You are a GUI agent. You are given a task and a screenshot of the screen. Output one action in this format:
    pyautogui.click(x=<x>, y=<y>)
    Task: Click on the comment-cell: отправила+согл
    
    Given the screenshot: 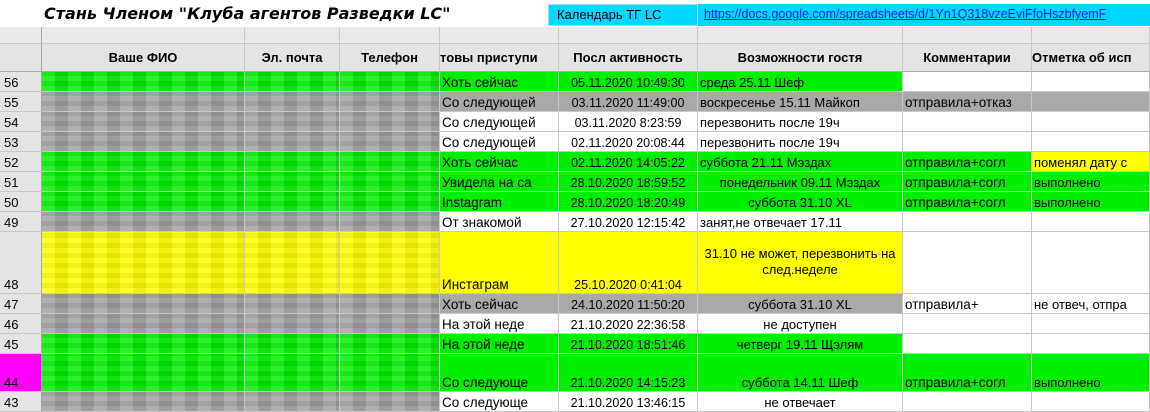 What is the action you would take?
    pyautogui.click(x=967, y=162)
    